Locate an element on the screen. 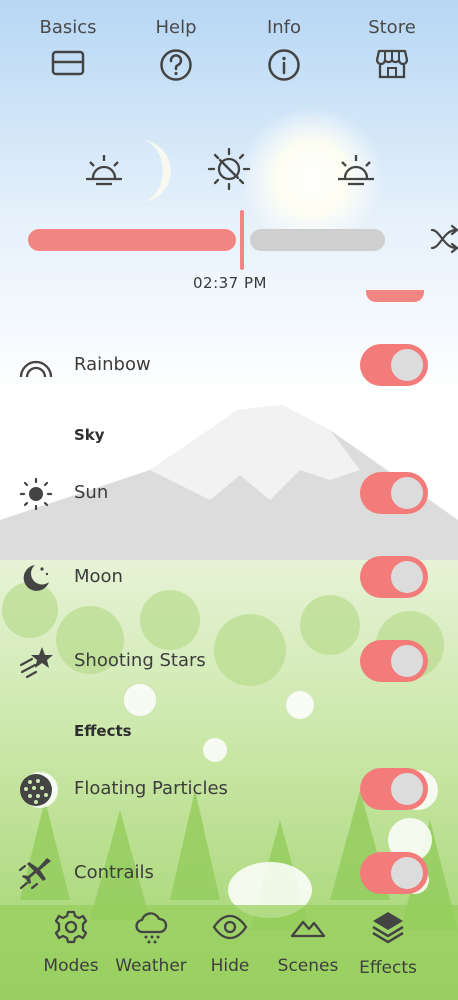 This screenshot has width=458, height=1000. partially-visible-toggle is located at coordinates (395, 296).